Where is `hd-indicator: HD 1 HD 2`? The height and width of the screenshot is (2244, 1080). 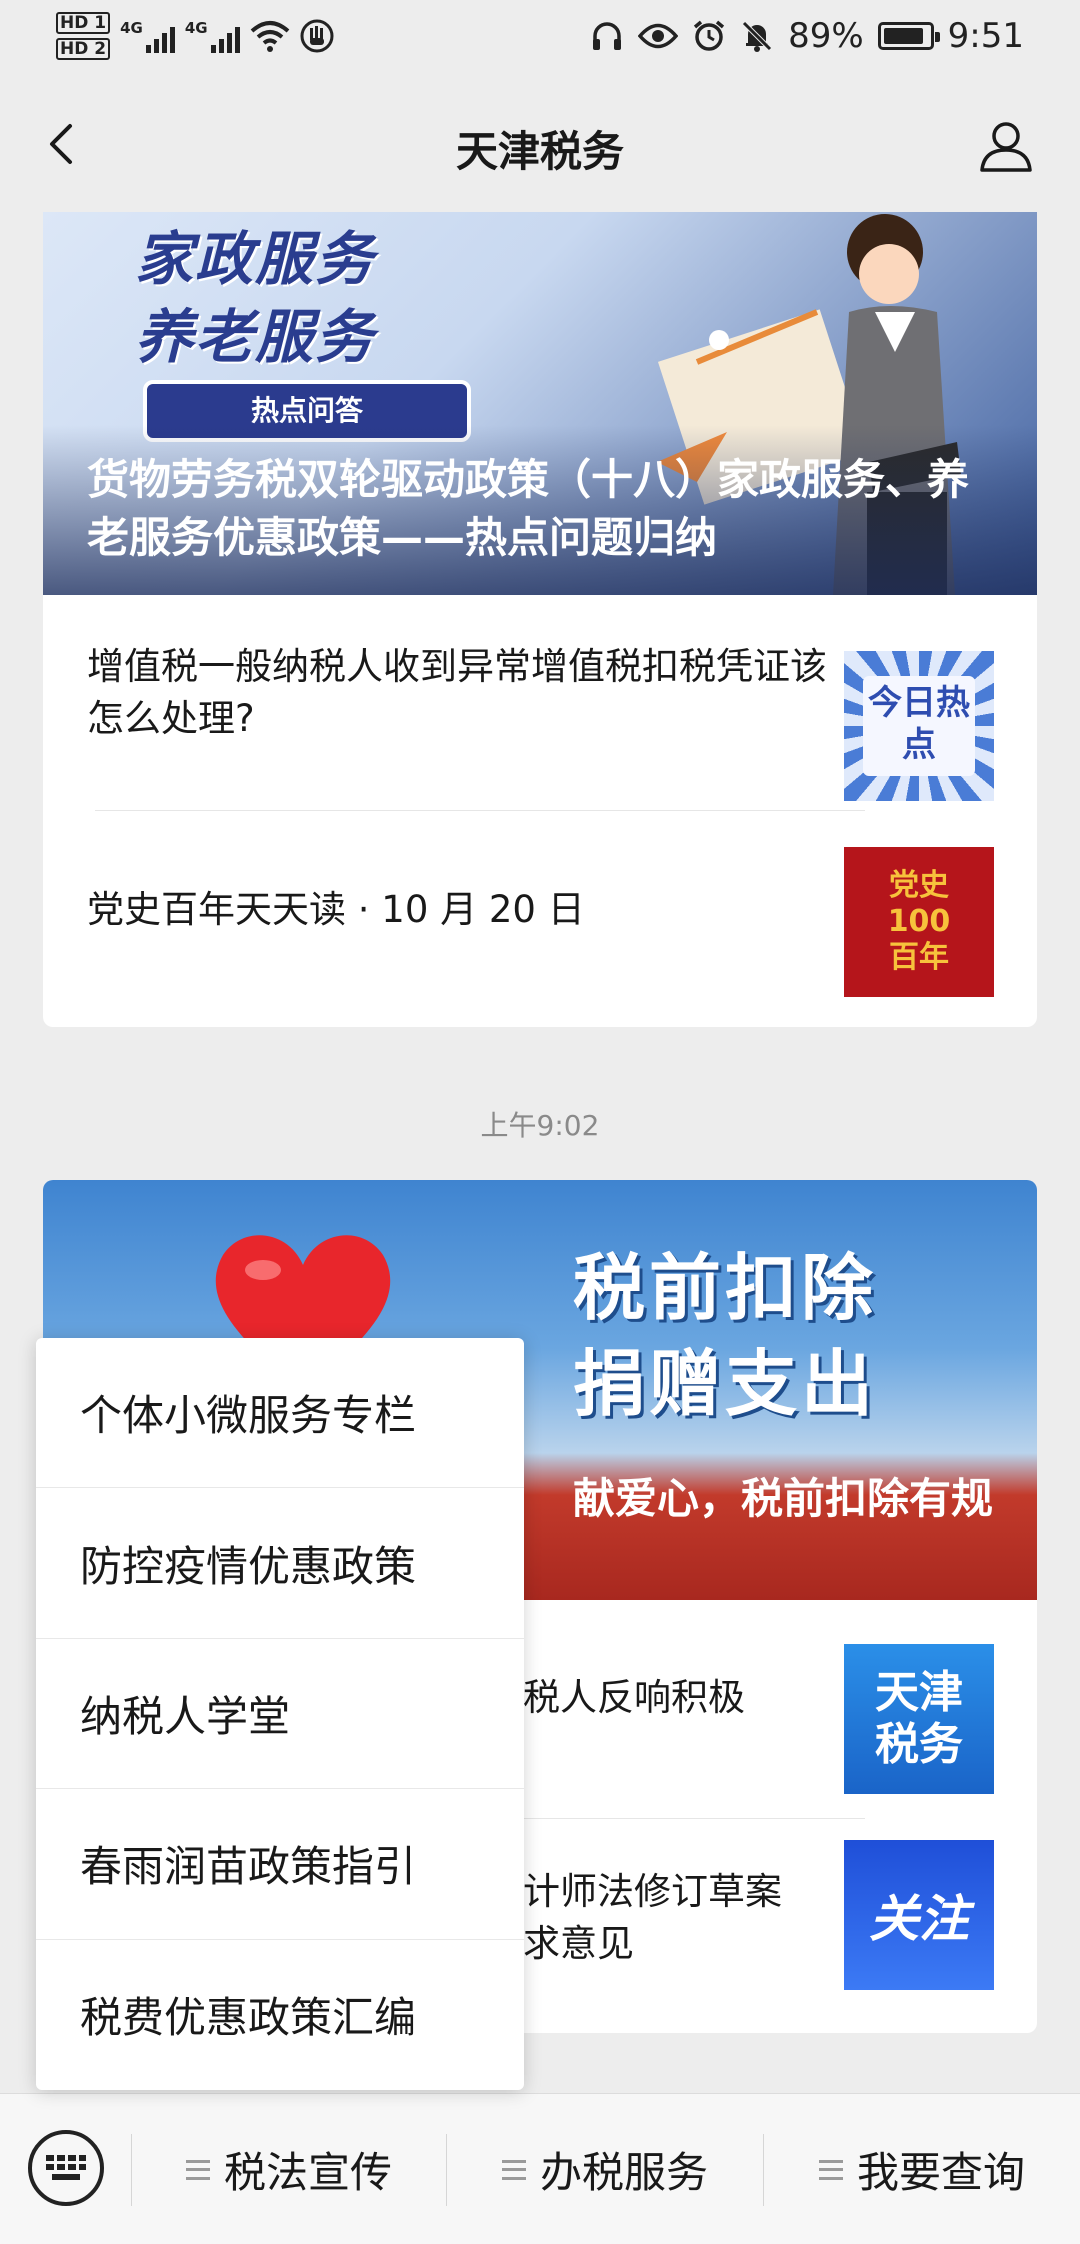
hd-indicator: HD 1 HD 2 is located at coordinates (83, 36).